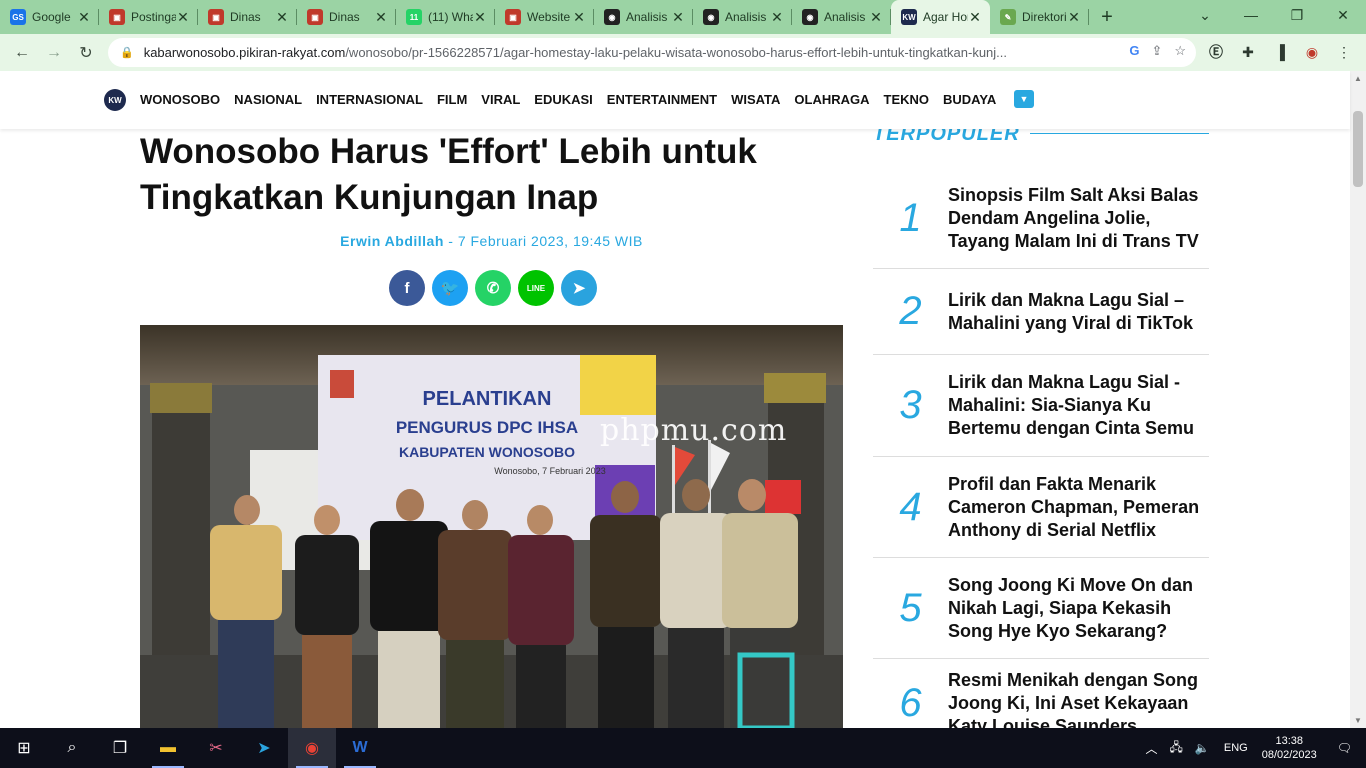  Describe the element at coordinates (452, 99) in the screenshot. I see `nav-item: FILM` at that location.